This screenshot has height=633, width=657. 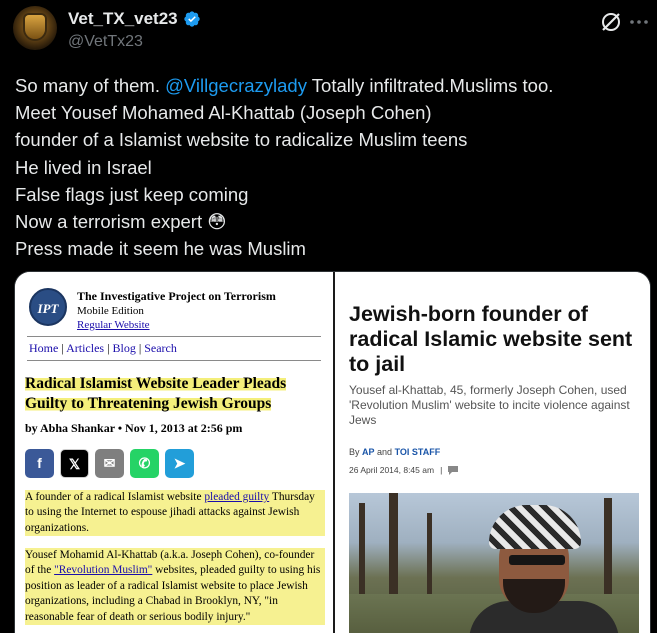 I want to click on byline-text: and, so click(x=384, y=452).